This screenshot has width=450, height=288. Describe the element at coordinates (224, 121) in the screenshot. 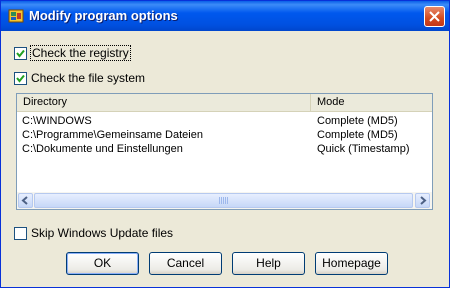

I see `list-item: C:\WINDOWS Complete (MD5)` at that location.